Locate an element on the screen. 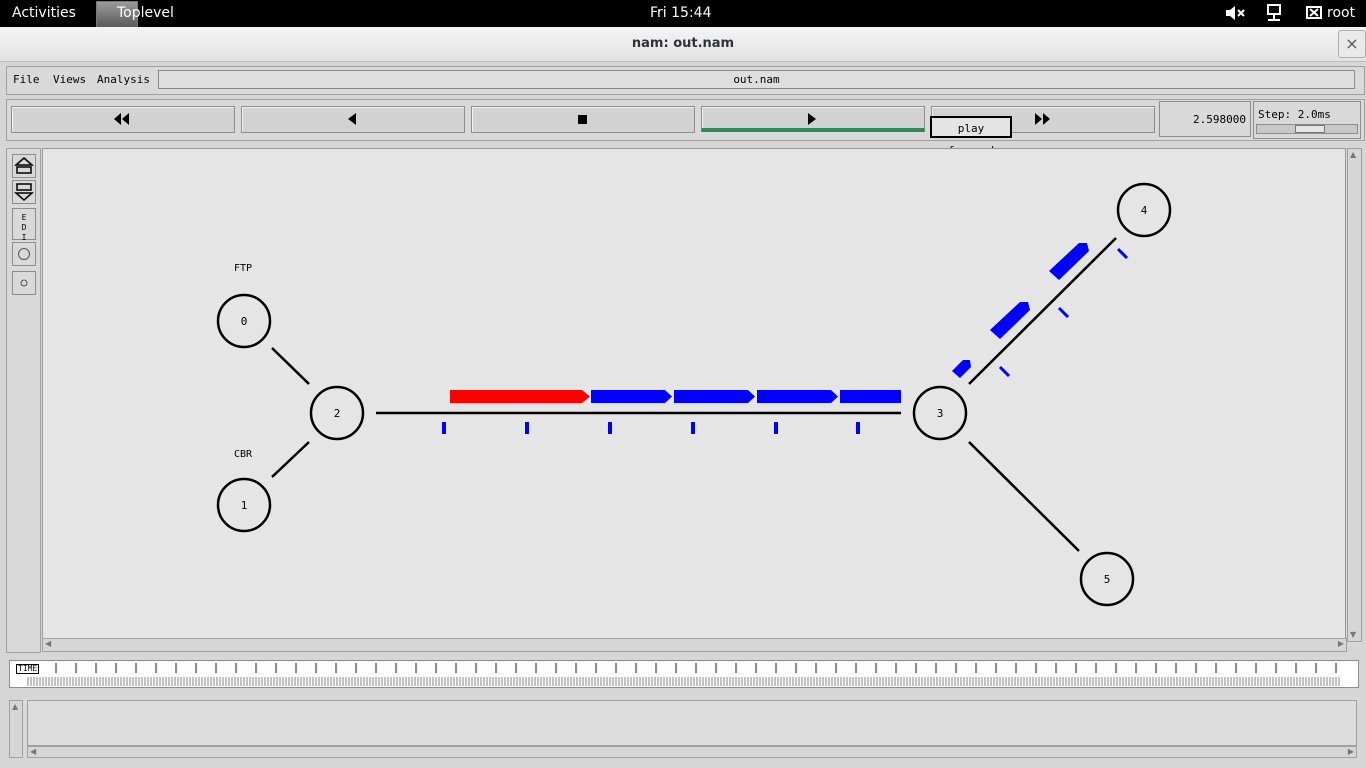  volume-muted-icon is located at coordinates (1235, 13).